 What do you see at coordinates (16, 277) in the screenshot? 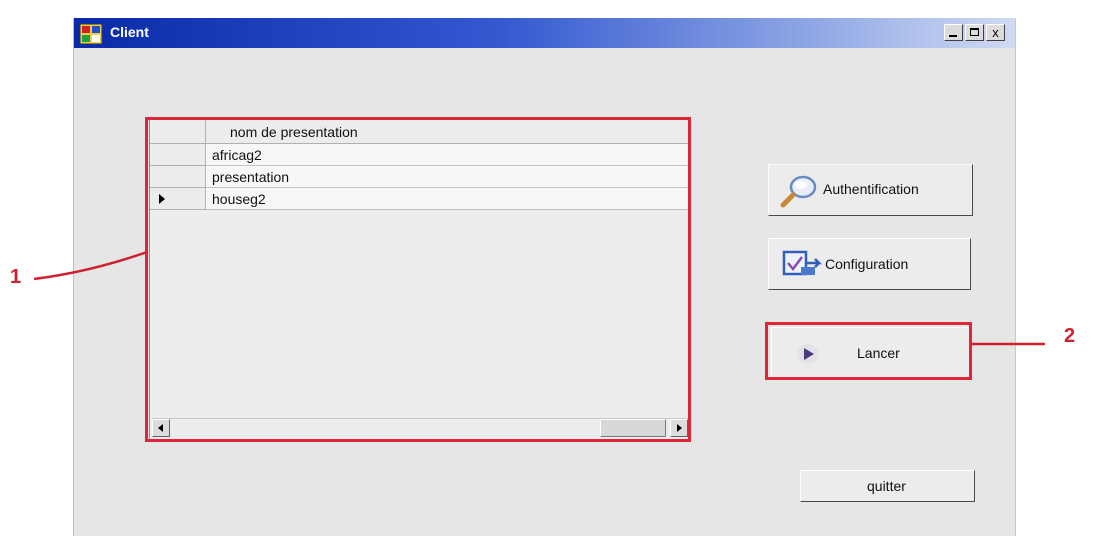
I see `annotation-label-1: 1` at bounding box center [16, 277].